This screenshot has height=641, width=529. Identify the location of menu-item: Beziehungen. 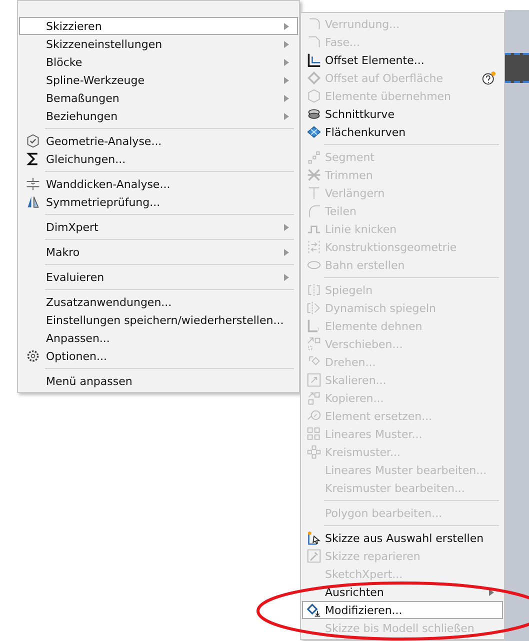
(158, 116).